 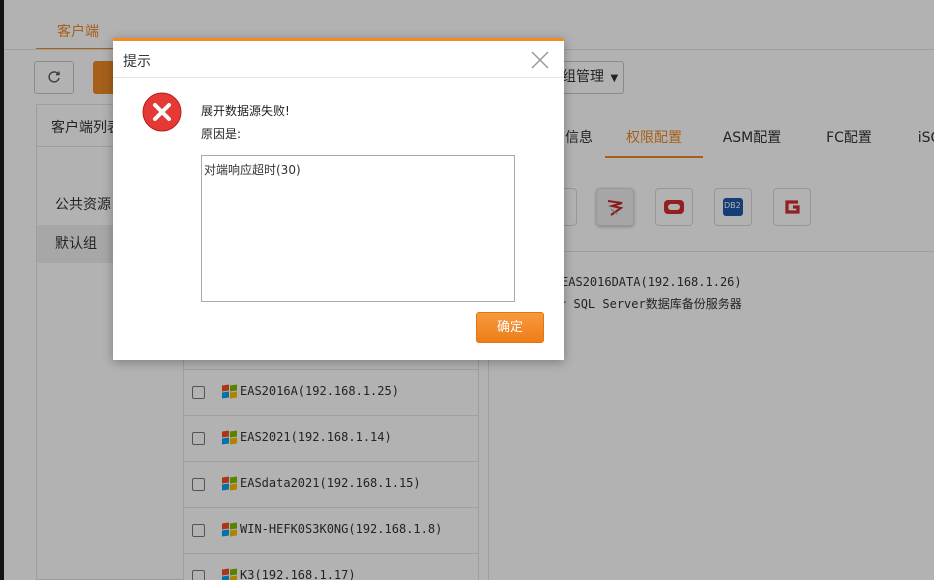 What do you see at coordinates (358, 228) in the screenshot?
I see `reason-textarea: 对端响应超时(30)` at bounding box center [358, 228].